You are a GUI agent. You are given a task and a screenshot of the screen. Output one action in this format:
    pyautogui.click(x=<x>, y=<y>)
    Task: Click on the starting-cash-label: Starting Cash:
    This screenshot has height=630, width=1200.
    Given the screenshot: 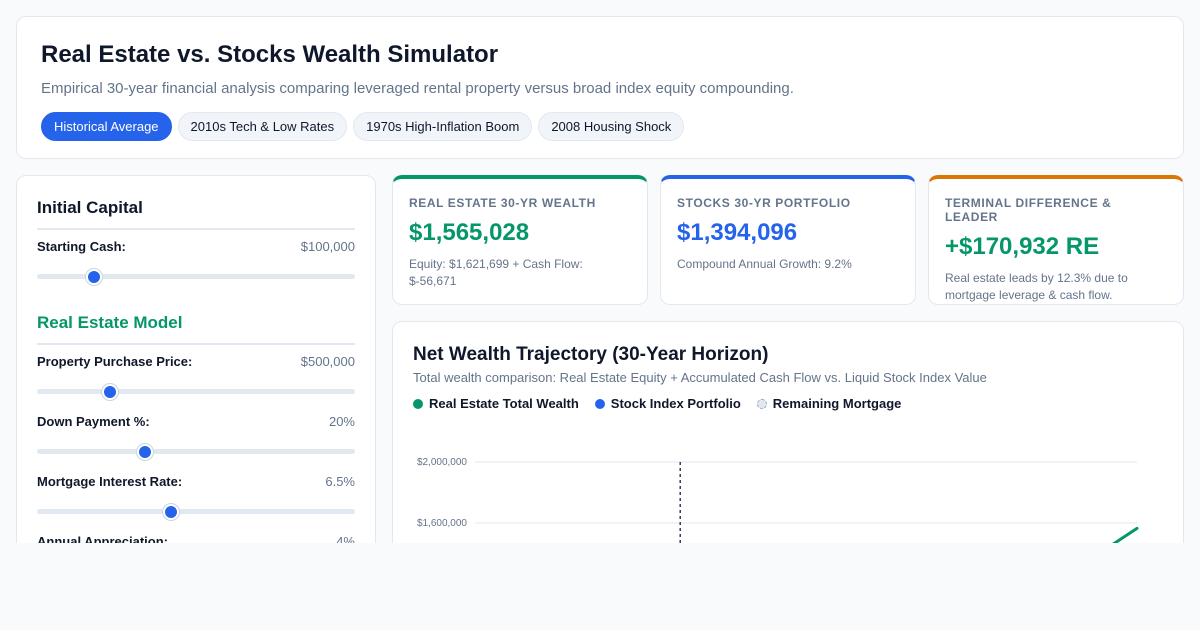 What is the action you would take?
    pyautogui.click(x=81, y=246)
    